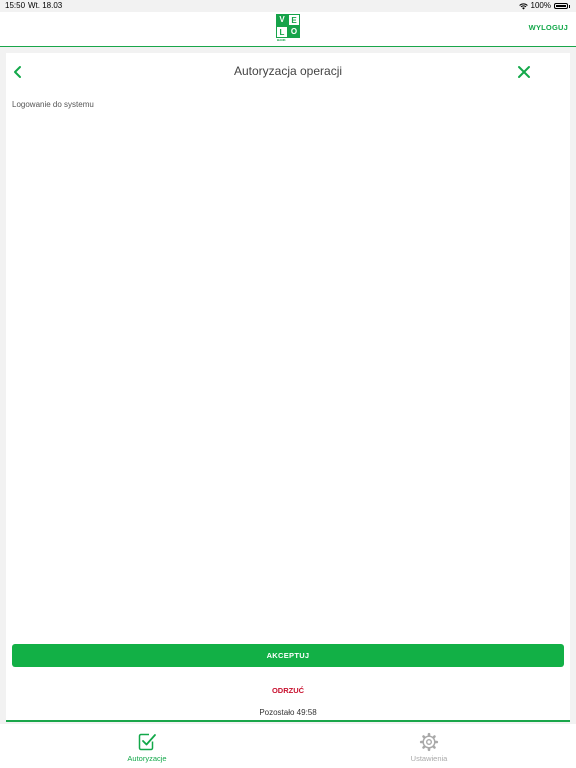 This screenshot has width=576, height=768. Describe the element at coordinates (282, 32) in the screenshot. I see `logo-letter-l: L` at that location.